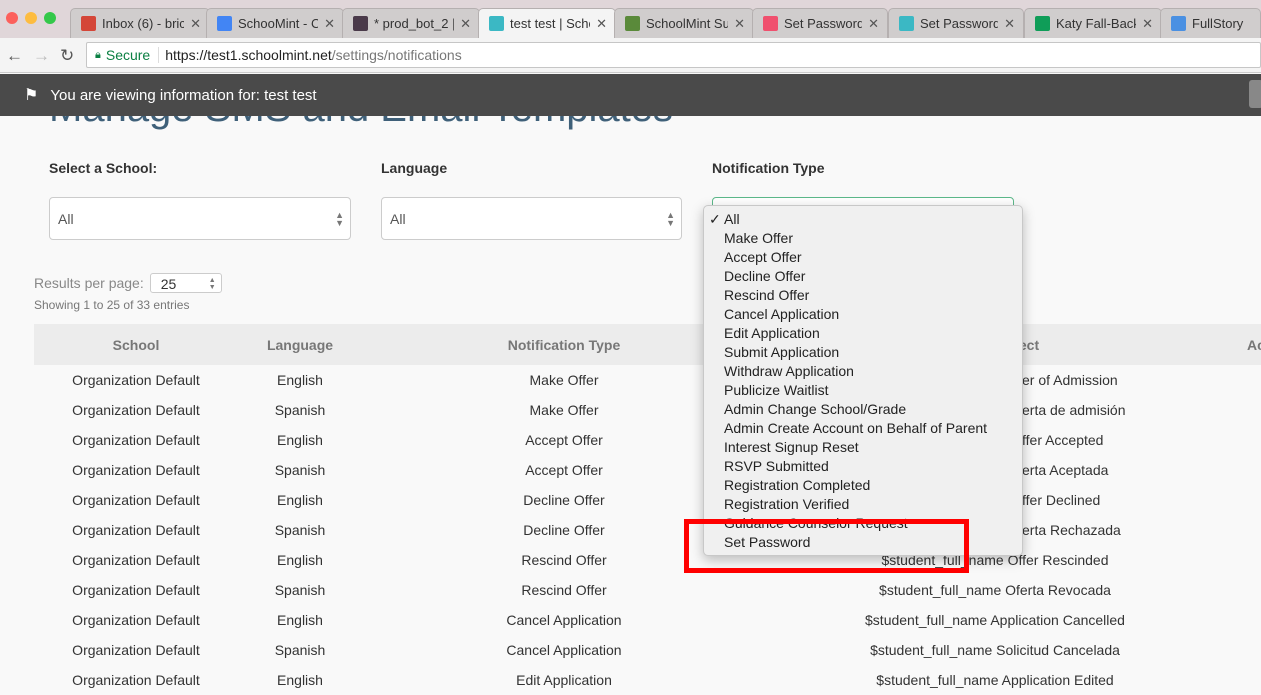 This screenshot has height=695, width=1261. Describe the element at coordinates (564, 345) in the screenshot. I see `column-header-notification-type: Notification Type` at that location.